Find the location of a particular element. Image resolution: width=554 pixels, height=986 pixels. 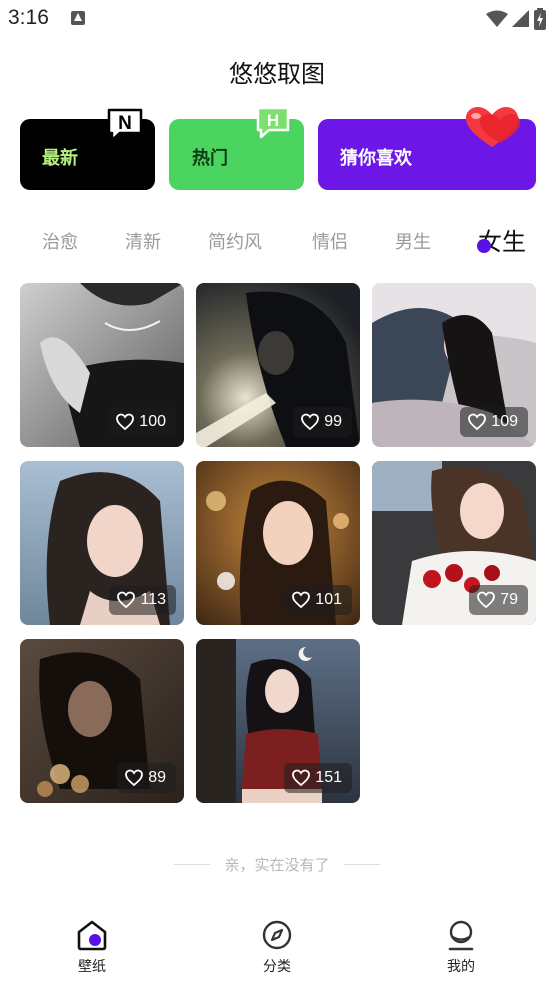

like-button: 79 is located at coordinates (498, 600).